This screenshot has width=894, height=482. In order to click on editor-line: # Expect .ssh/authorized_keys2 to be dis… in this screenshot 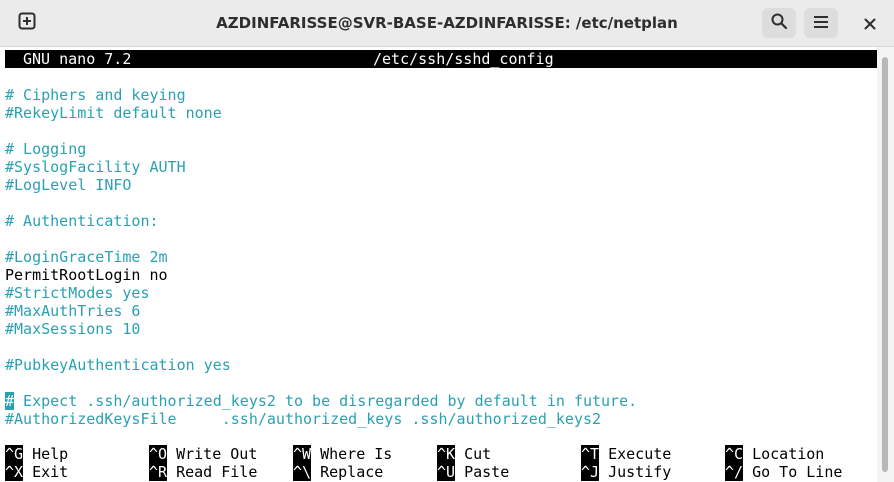, I will do `click(321, 401)`.